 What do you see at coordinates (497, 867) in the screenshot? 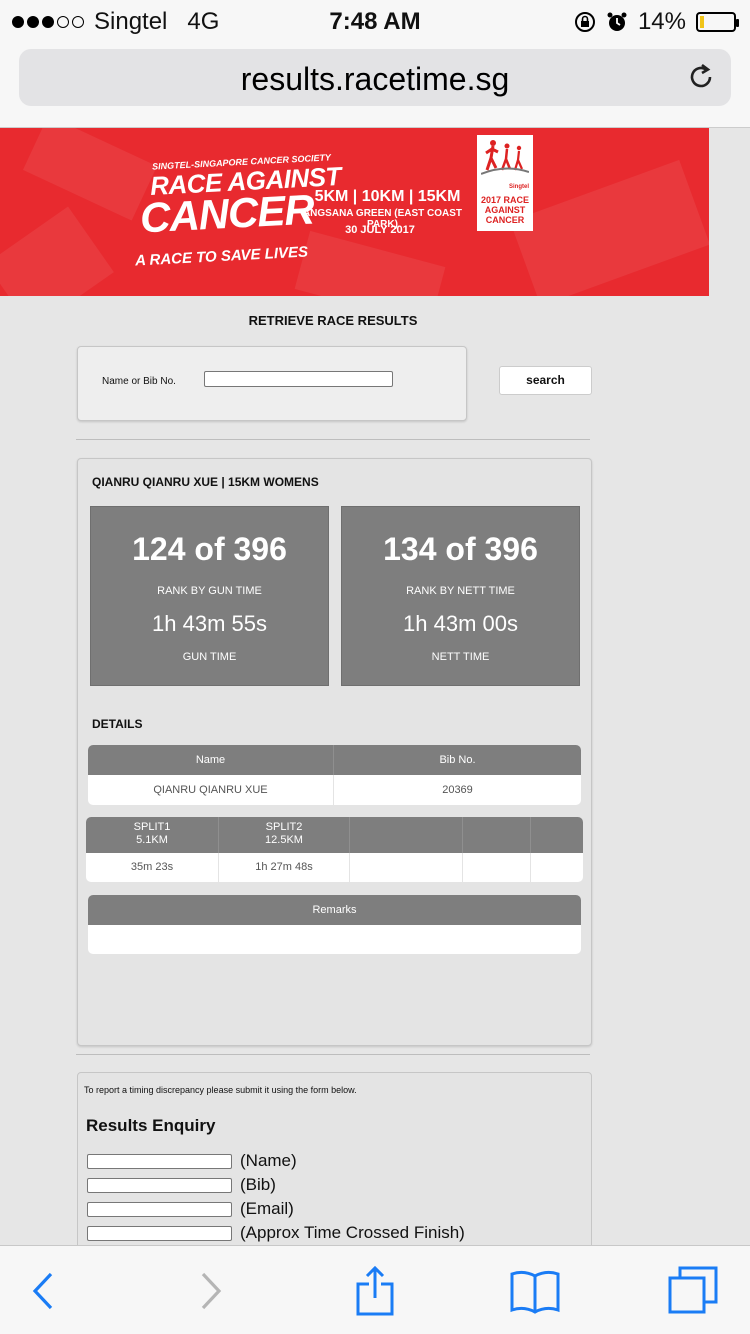
I see `cell-split4` at bounding box center [497, 867].